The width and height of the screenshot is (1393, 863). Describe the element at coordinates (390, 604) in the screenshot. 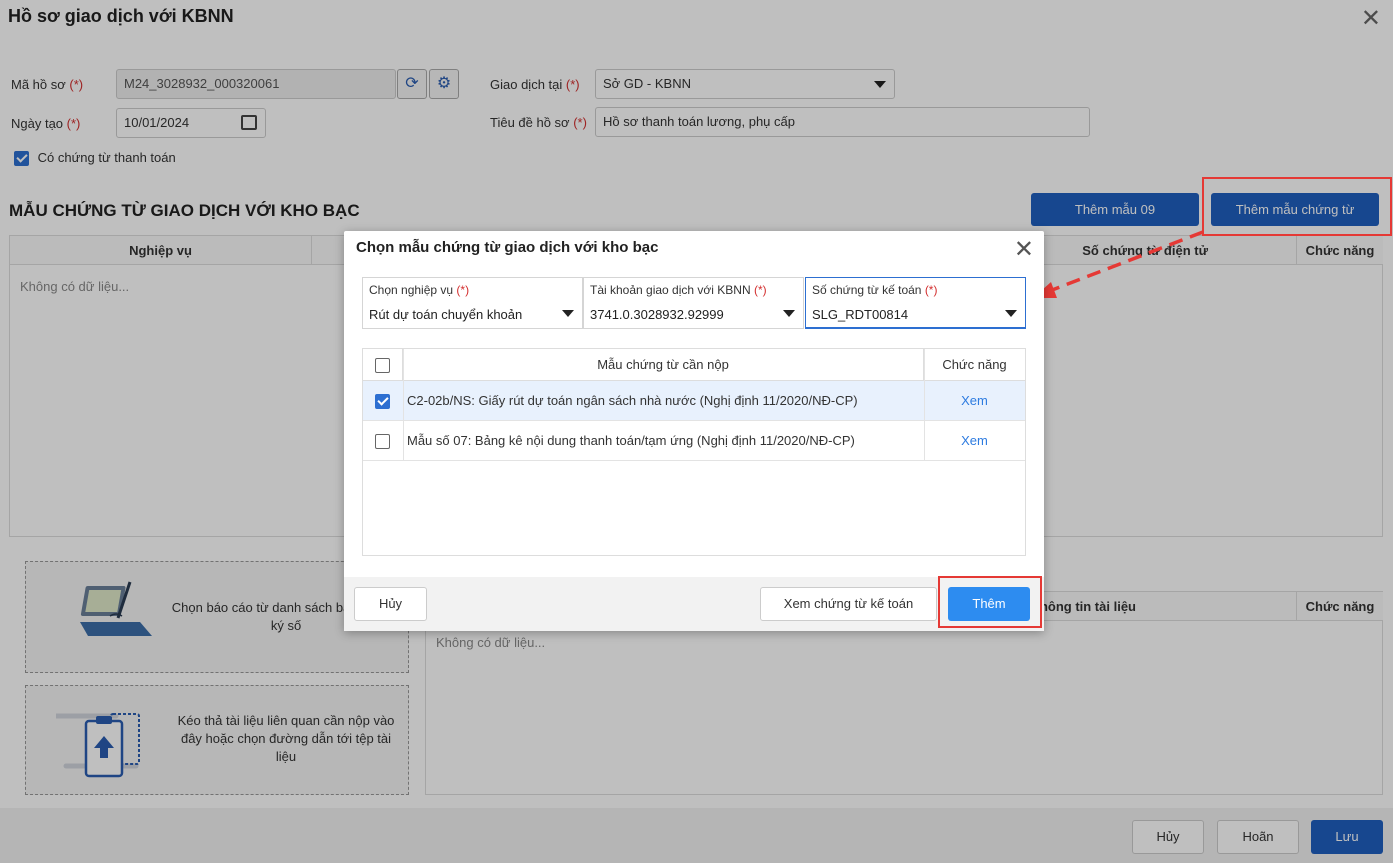

I see `modal-huy-button: Hủy` at that location.